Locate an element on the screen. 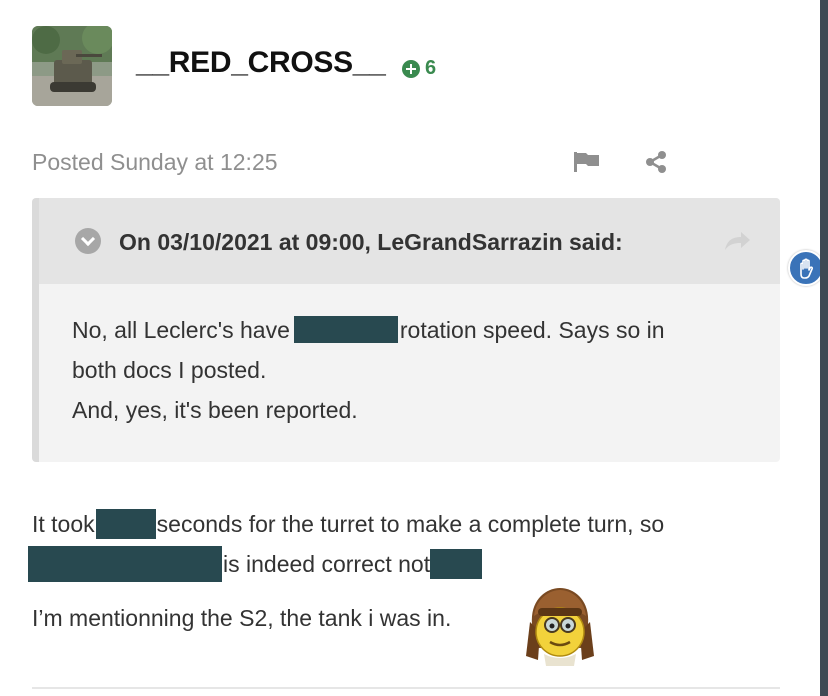  avatar-image is located at coordinates (72, 66).